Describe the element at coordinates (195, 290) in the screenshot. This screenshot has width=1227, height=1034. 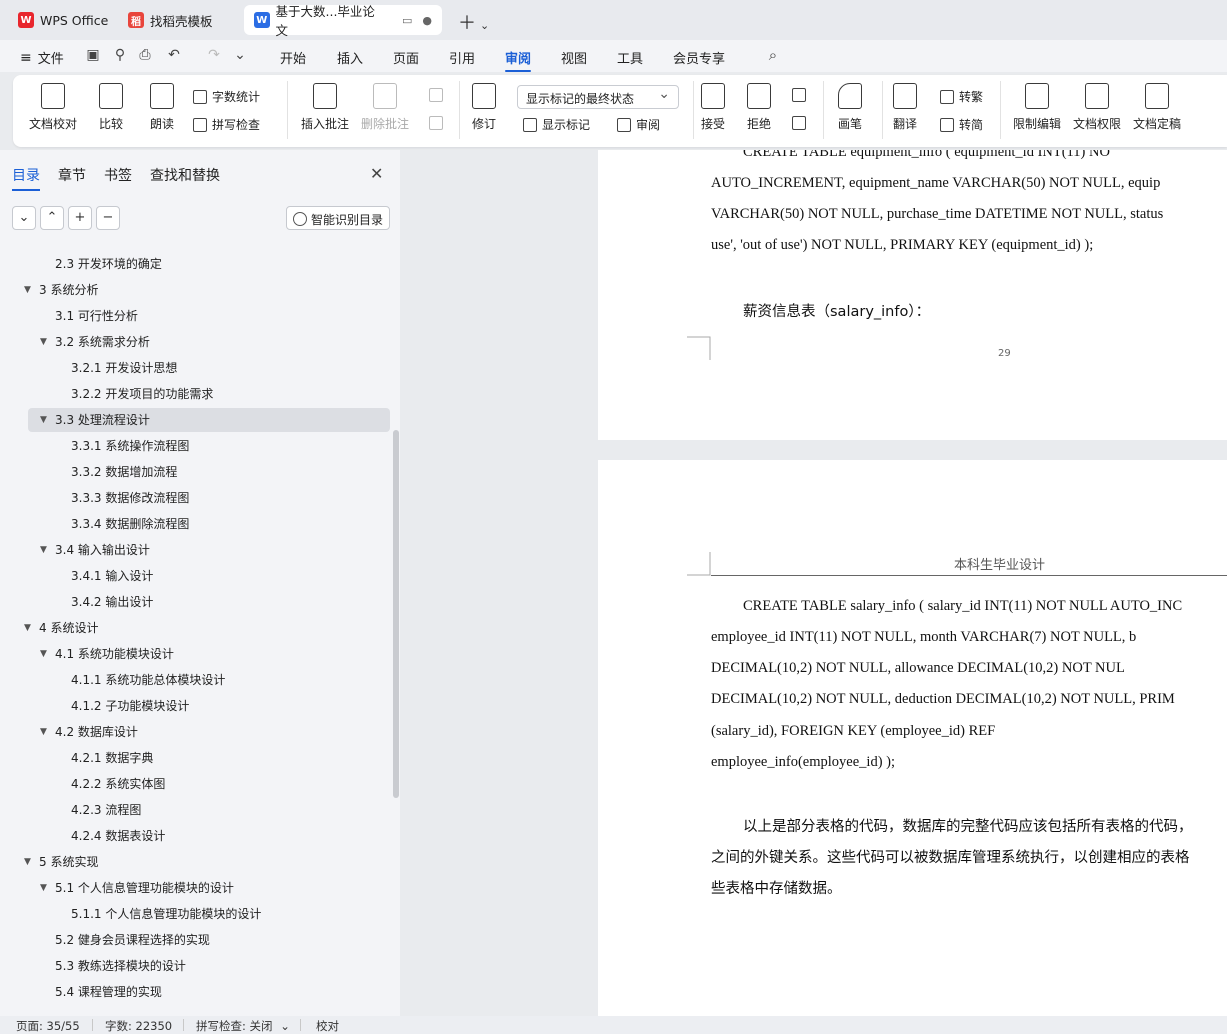
I see `toc-item: ▼ 3 系统分析` at that location.